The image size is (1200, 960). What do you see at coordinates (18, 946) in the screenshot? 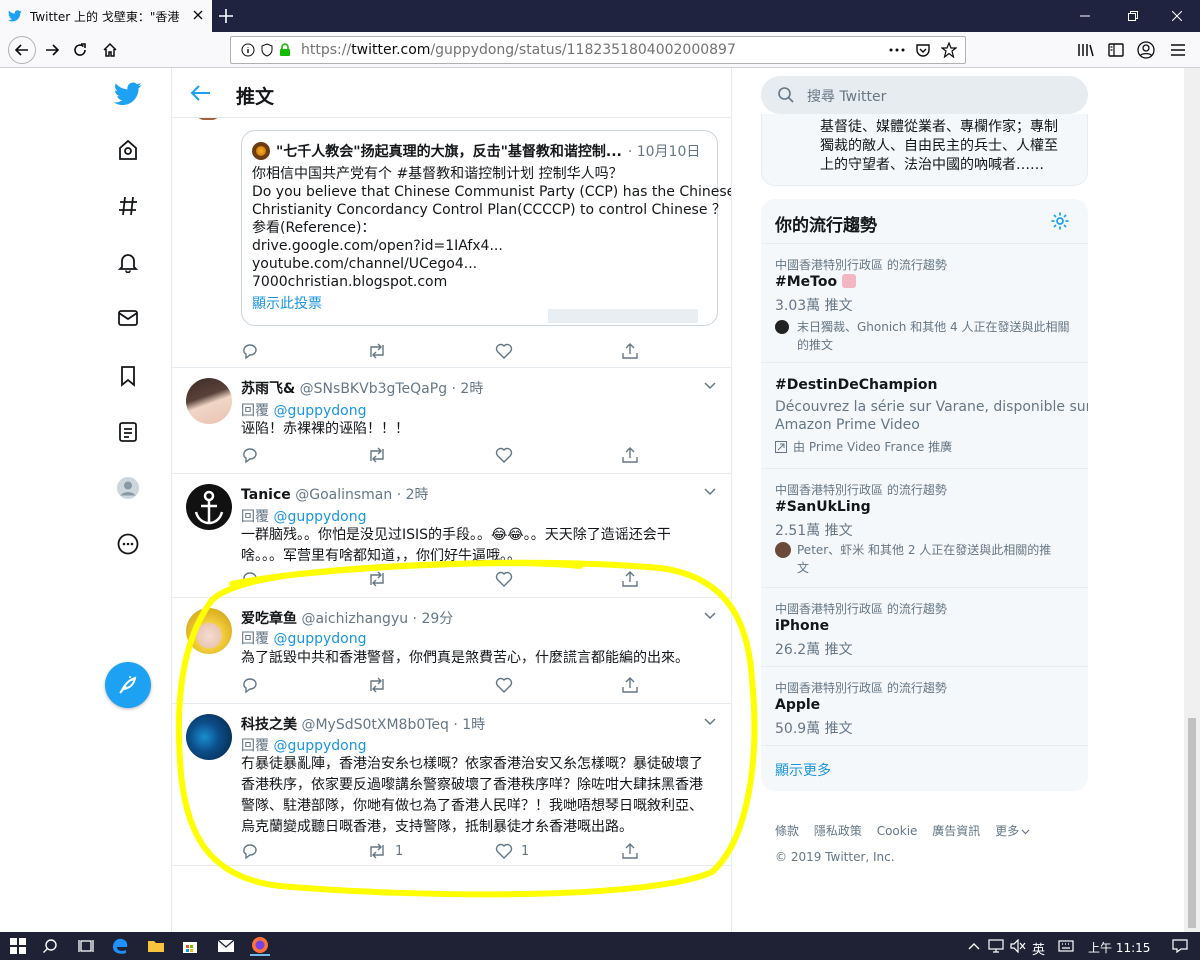
I see `start-button` at bounding box center [18, 946].